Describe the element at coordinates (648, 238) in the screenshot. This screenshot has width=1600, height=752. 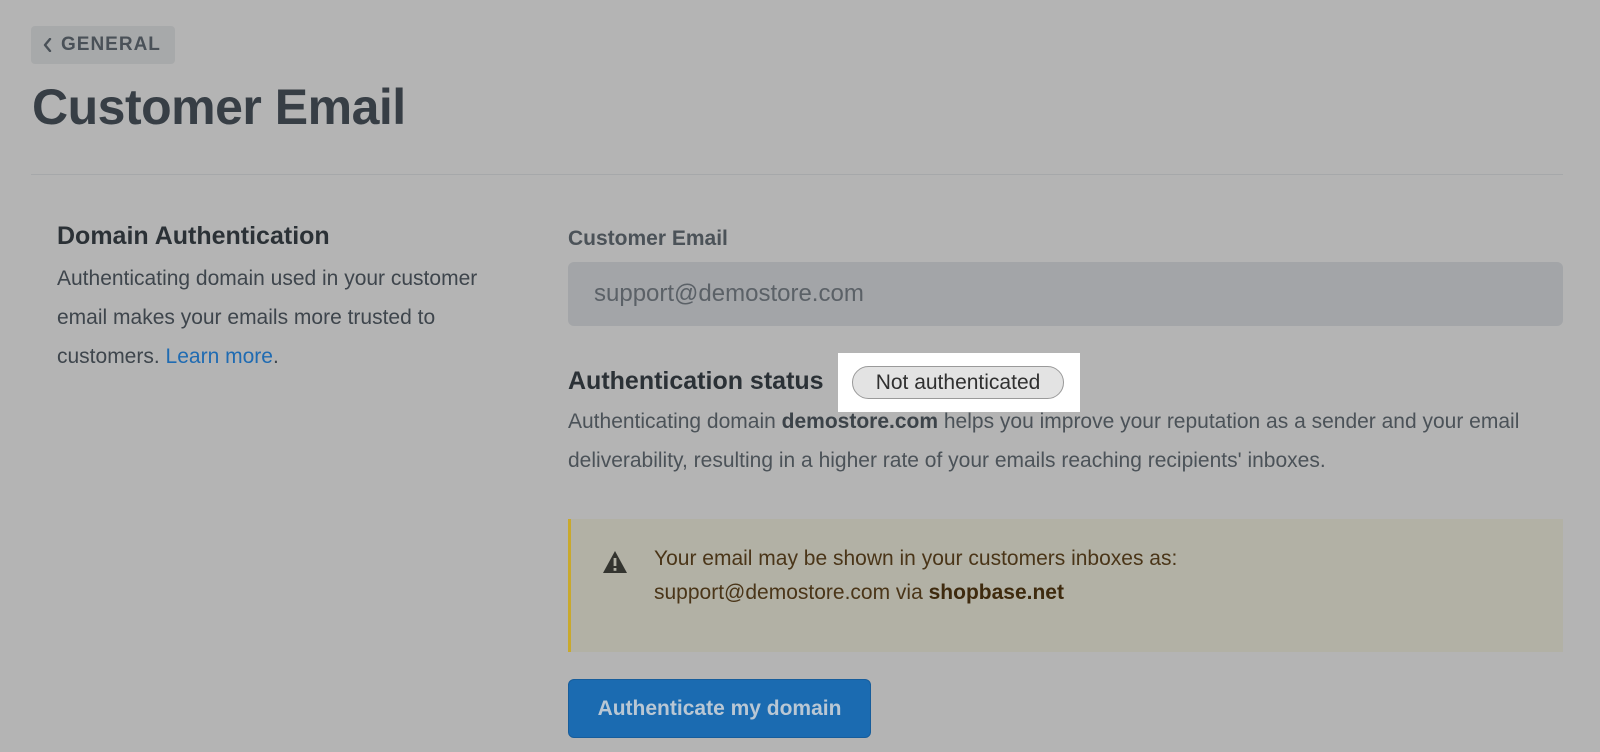
I see `customer-email-label: Customer Email` at that location.